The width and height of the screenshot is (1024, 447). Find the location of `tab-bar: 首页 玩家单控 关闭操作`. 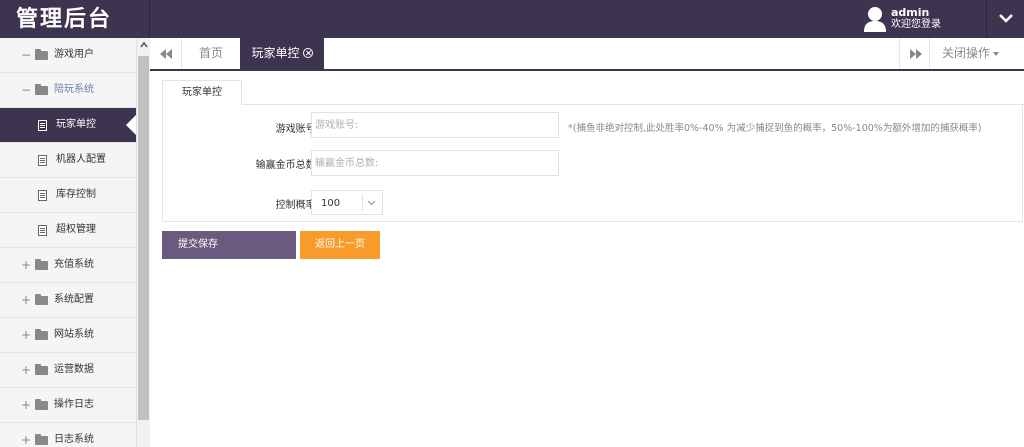

tab-bar: 首页 玩家单控 关闭操作 is located at coordinates (587, 54).